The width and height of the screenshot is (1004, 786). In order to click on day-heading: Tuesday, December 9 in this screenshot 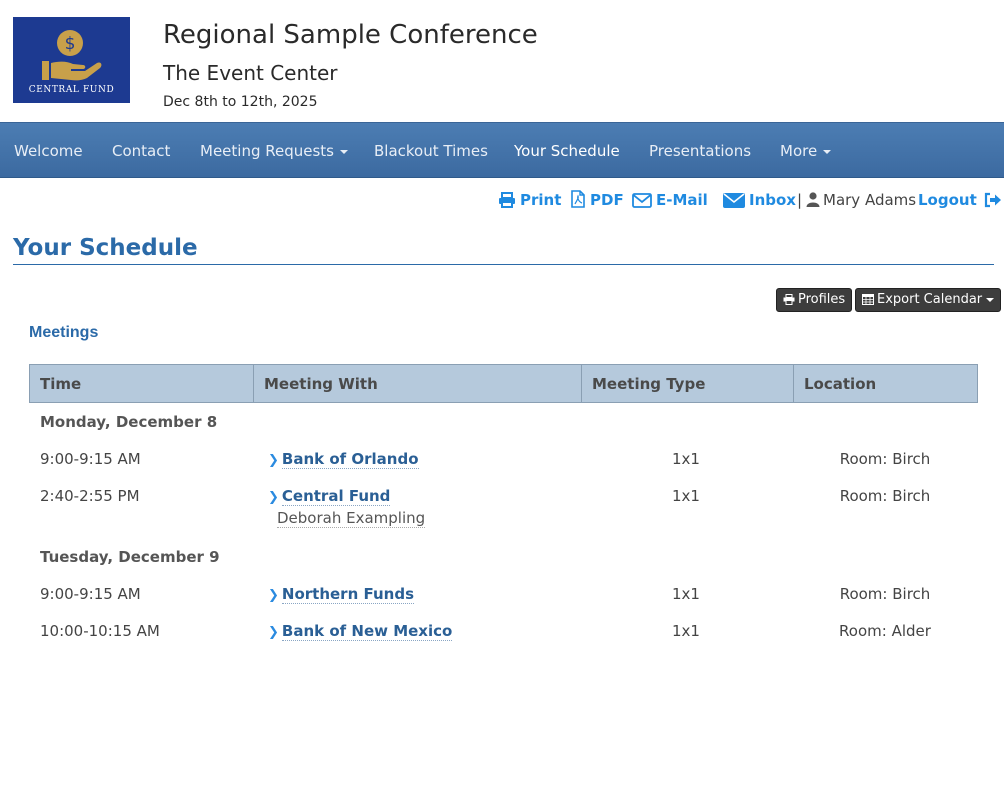, I will do `click(130, 557)`.